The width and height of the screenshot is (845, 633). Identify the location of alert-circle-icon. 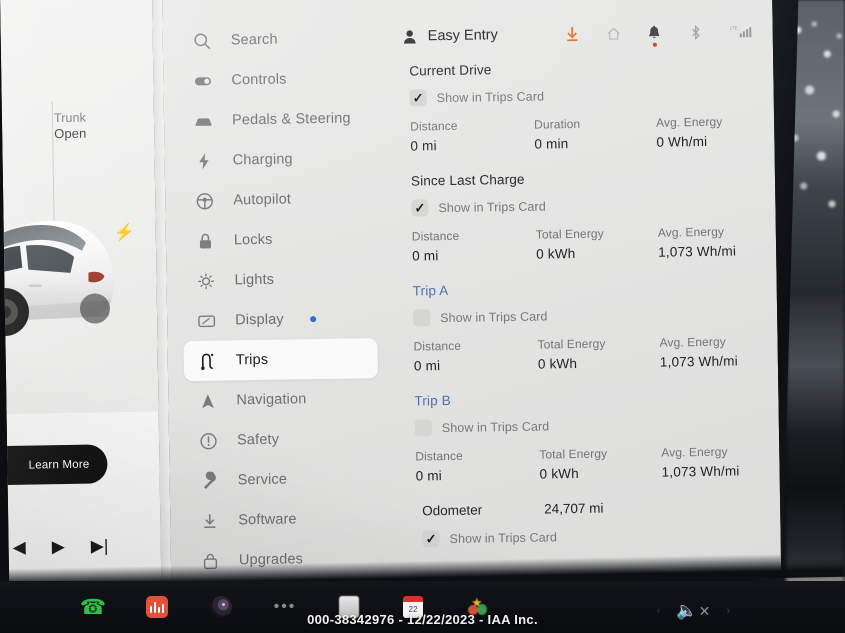
(208, 440).